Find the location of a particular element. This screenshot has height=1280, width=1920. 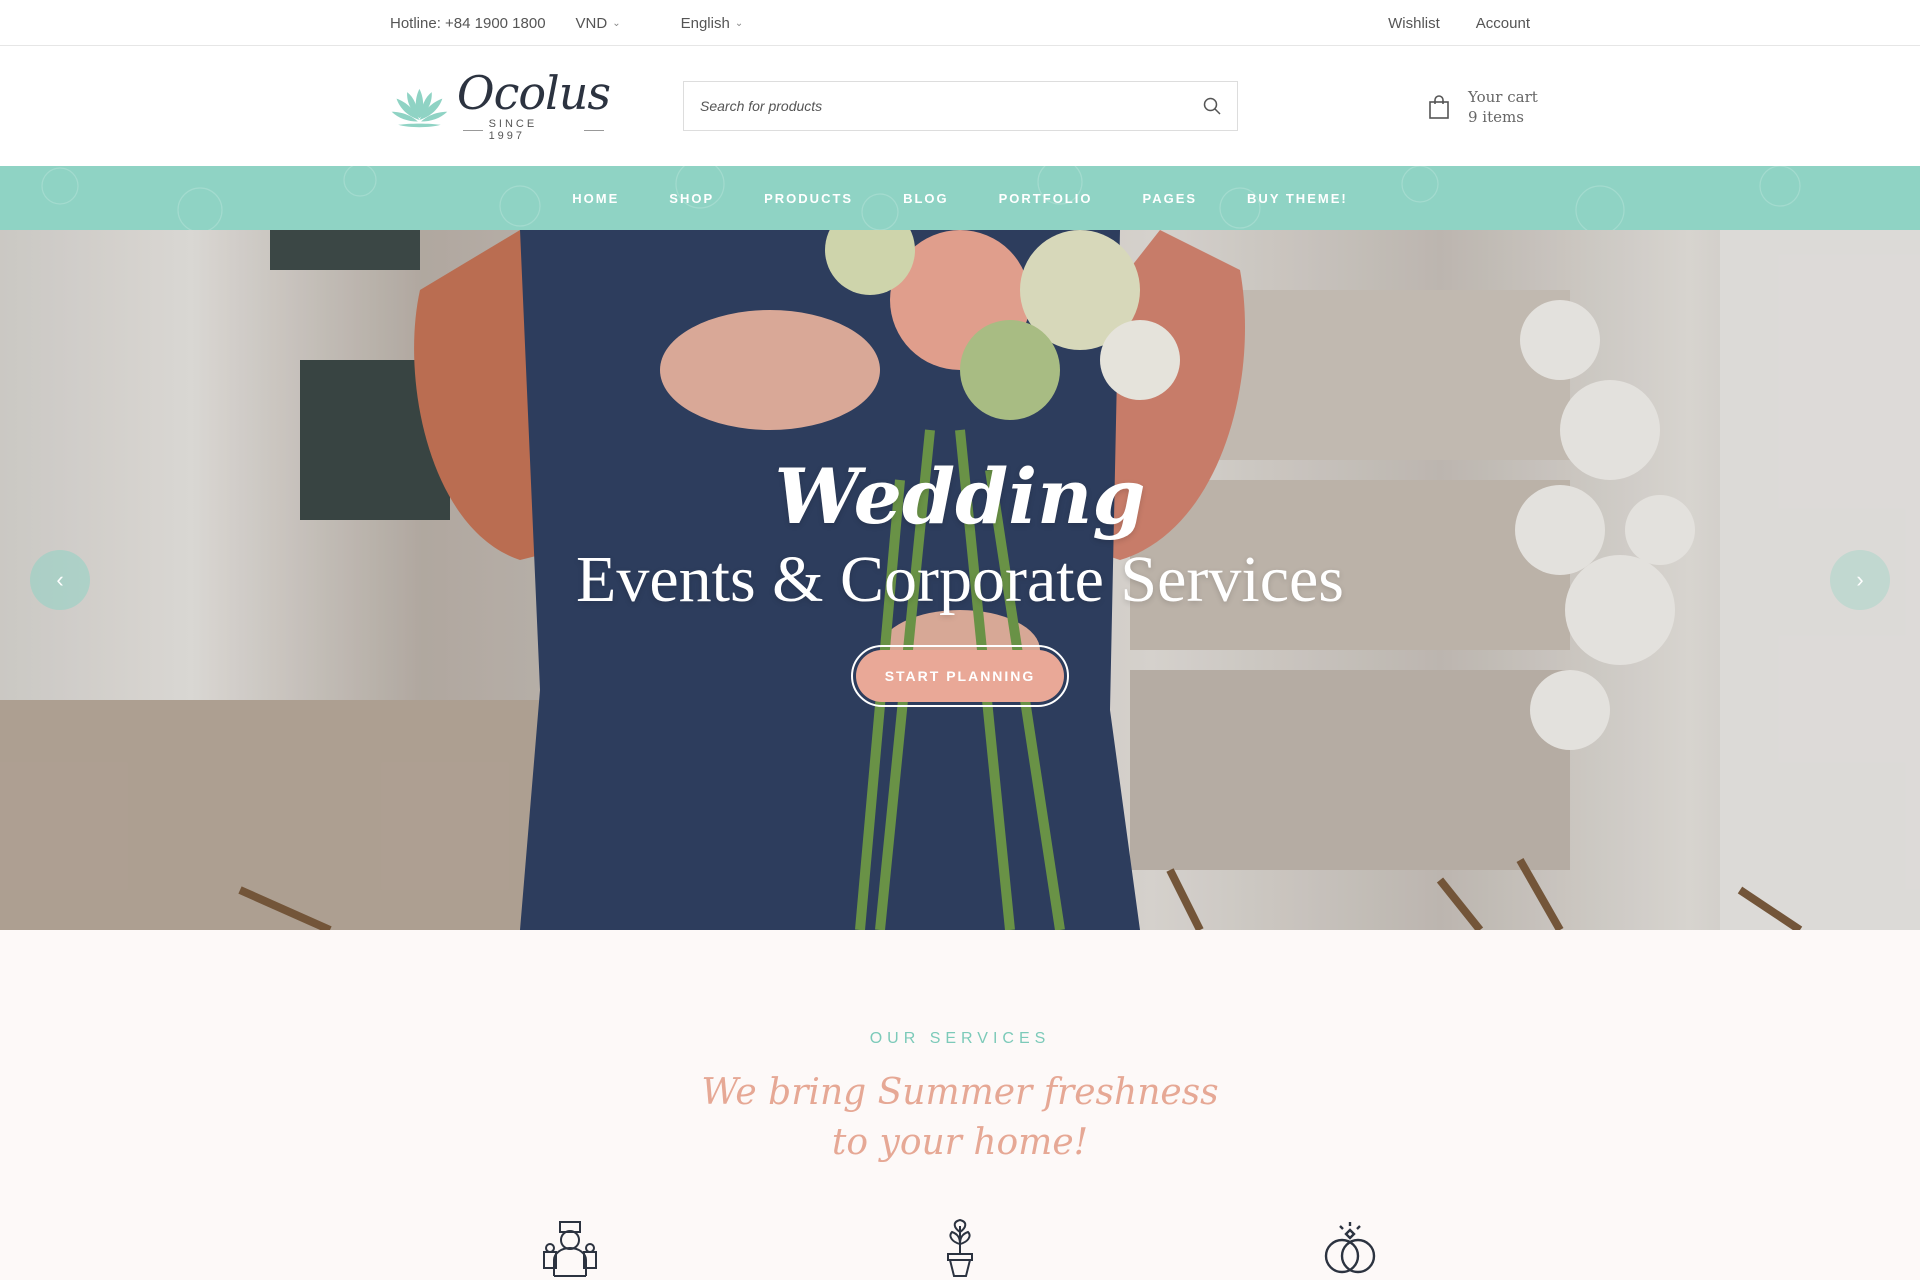

account-link: Account is located at coordinates (1503, 23).